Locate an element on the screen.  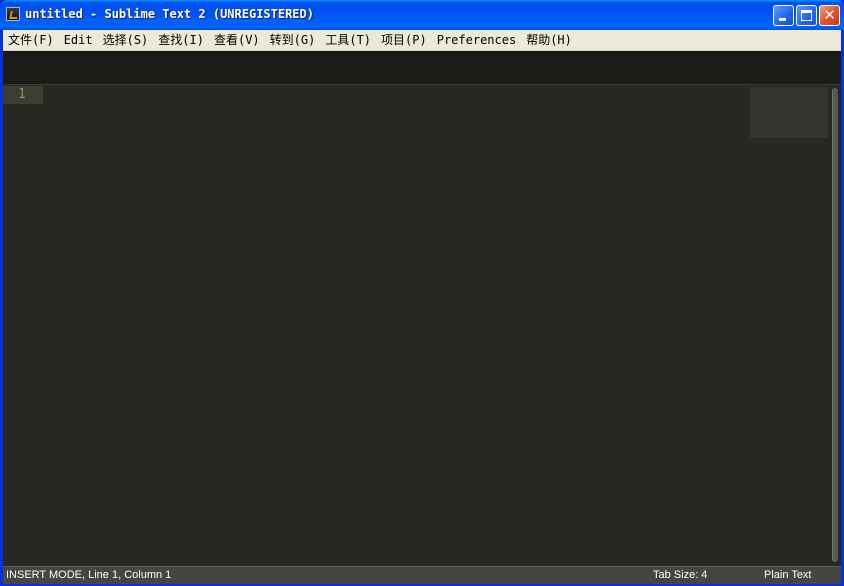
minimize-button is located at coordinates (783, 15).